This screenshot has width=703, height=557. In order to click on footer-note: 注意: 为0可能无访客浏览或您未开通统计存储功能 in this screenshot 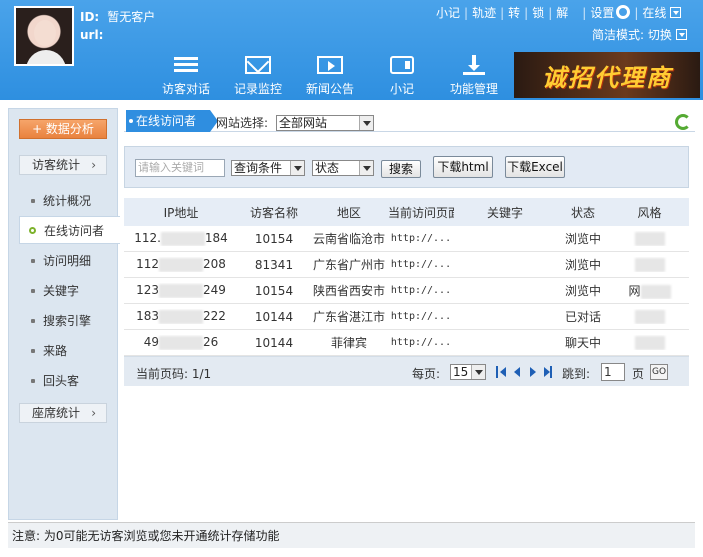, I will do `click(351, 535)`.